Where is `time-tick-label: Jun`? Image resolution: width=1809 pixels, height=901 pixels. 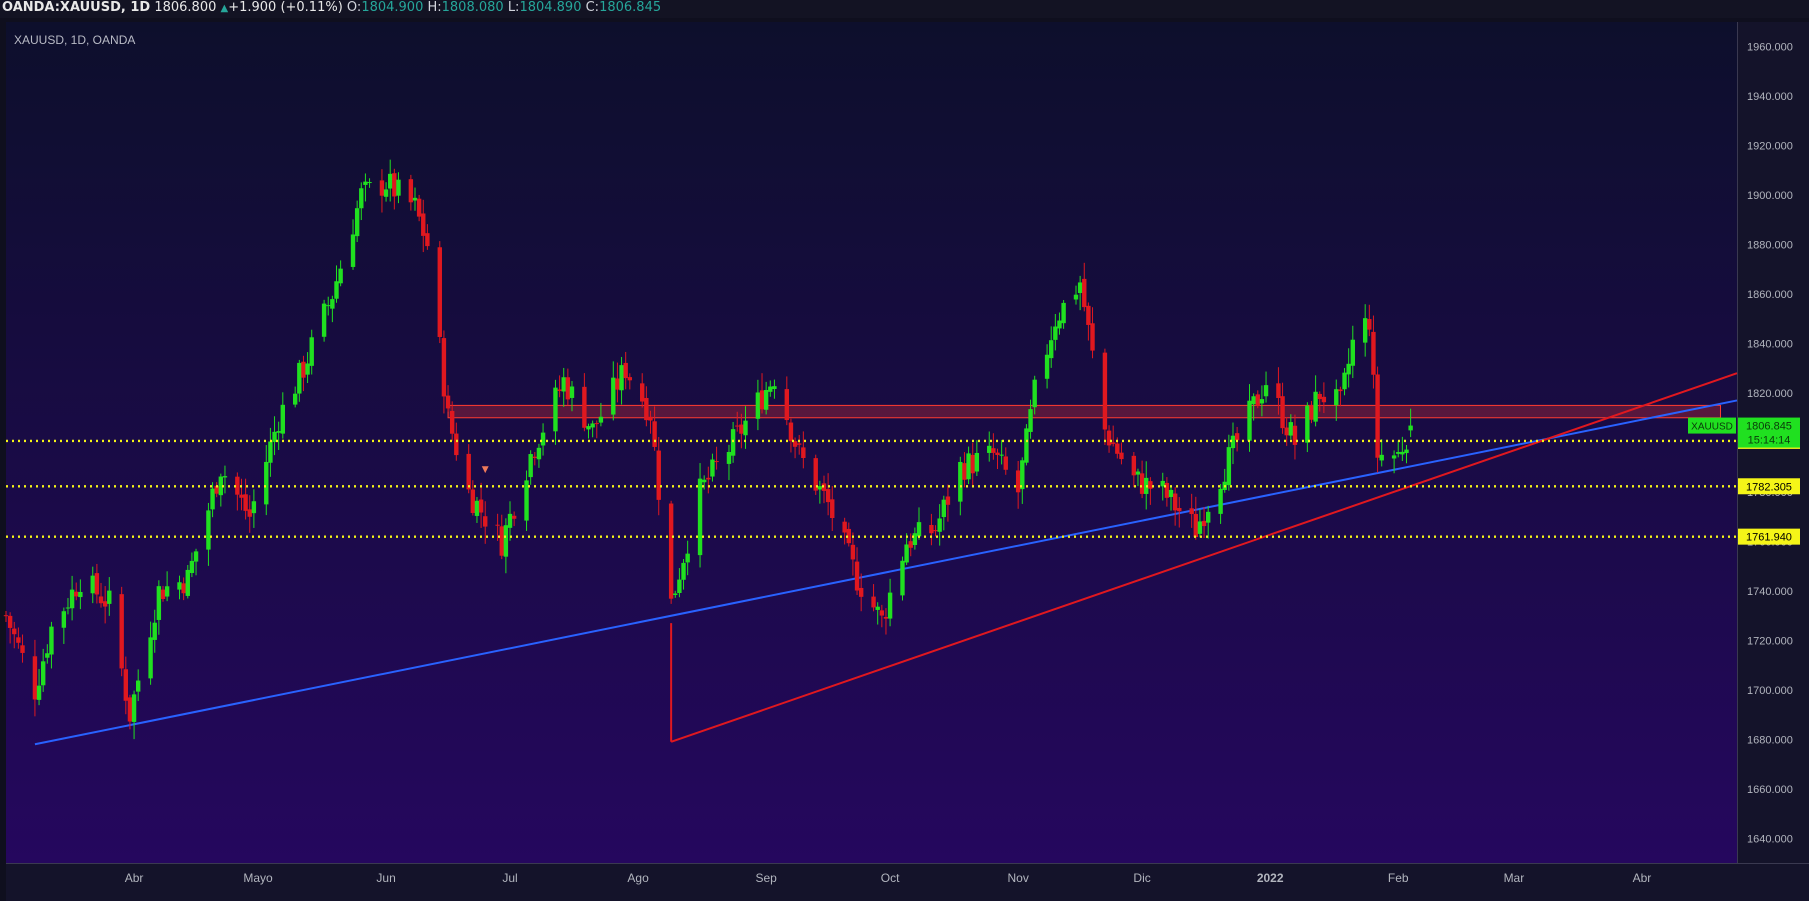
time-tick-label: Jun is located at coordinates (385, 878).